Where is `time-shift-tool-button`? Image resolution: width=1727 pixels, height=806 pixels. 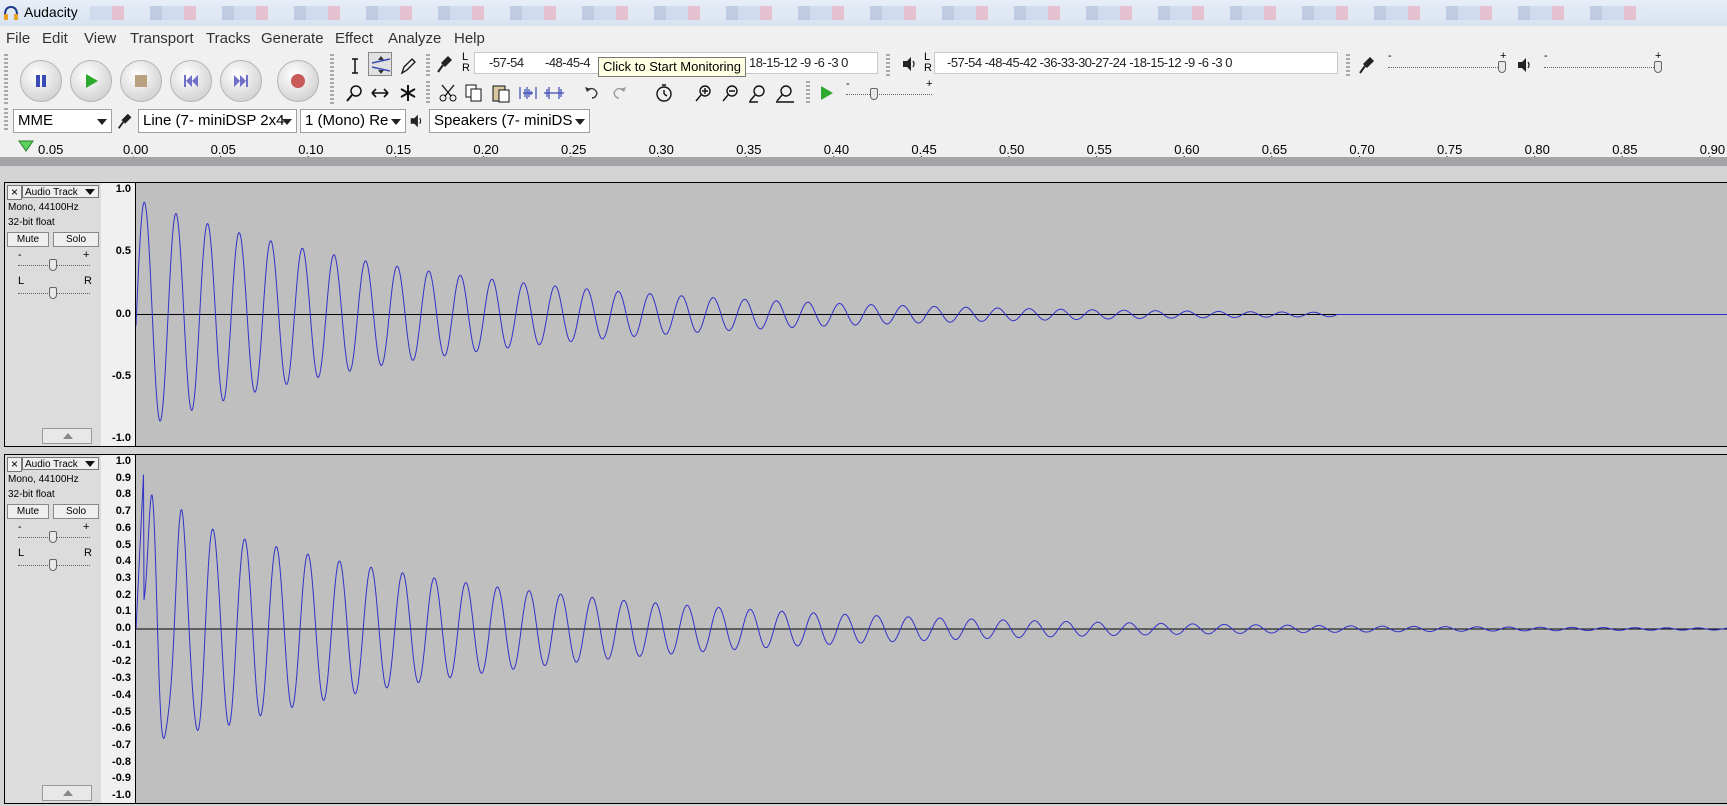 time-shift-tool-button is located at coordinates (380, 93).